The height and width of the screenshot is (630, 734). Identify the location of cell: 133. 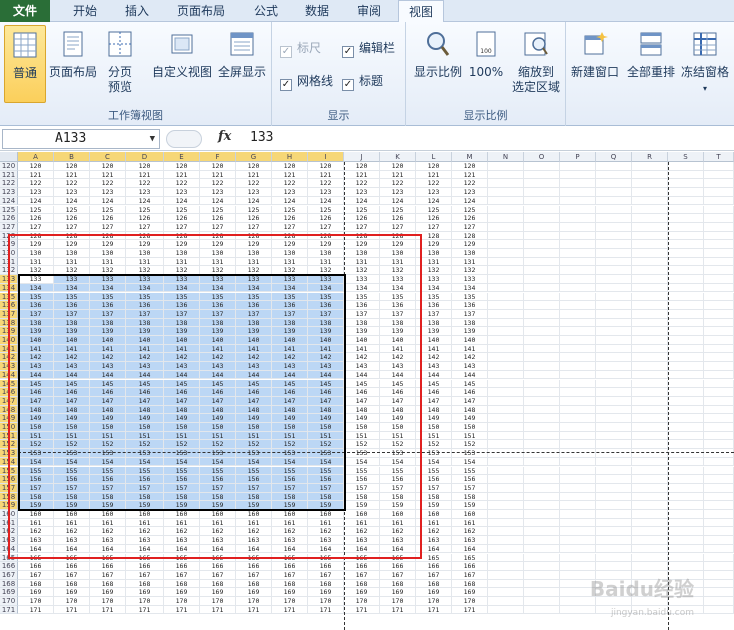
(290, 279).